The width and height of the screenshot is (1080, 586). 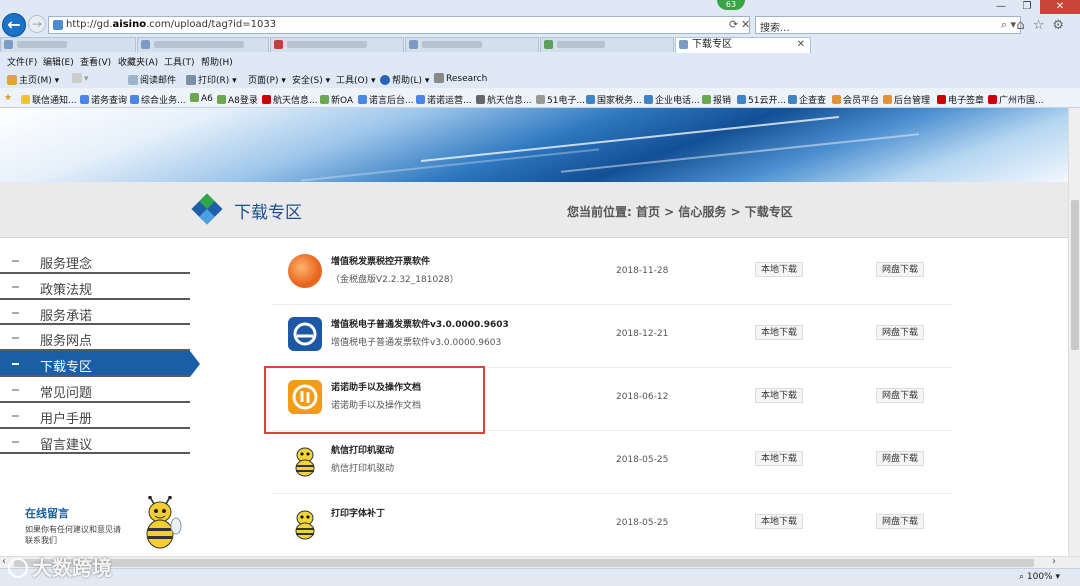 I want to click on forward-arrow-icon: →, so click(x=37, y=24).